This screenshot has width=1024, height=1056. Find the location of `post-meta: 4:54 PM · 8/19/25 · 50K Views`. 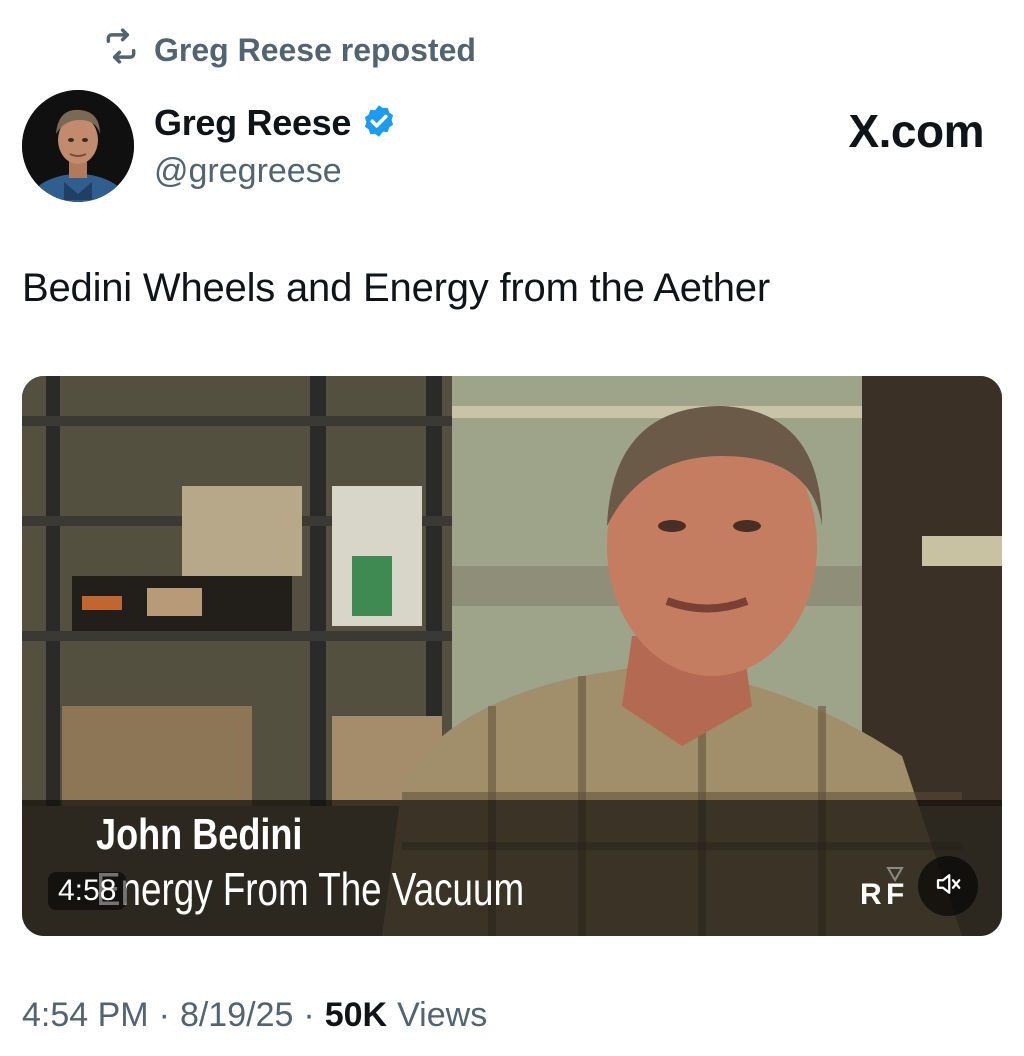

post-meta: 4:54 PM · 8/19/25 · 50K Views is located at coordinates (254, 1015).